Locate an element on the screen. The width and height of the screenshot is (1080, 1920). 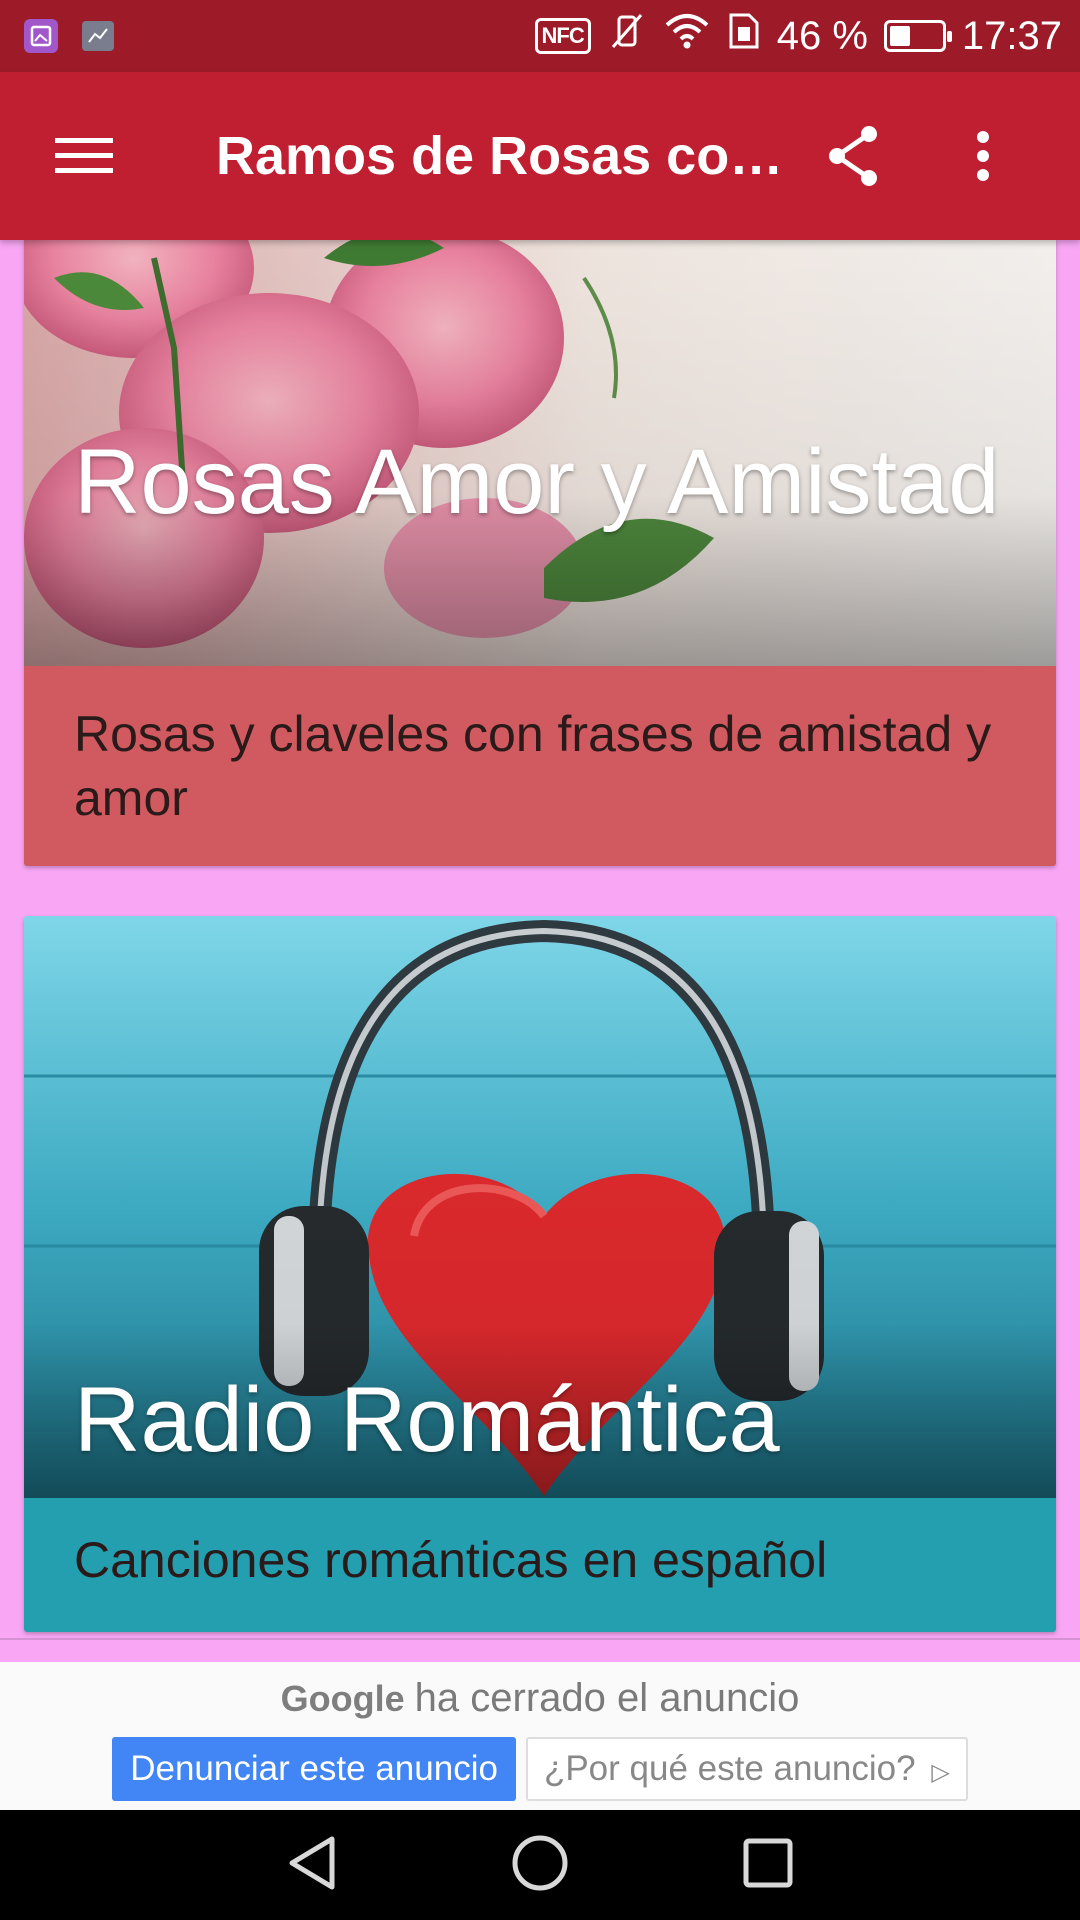
divider is located at coordinates (540, 1639).